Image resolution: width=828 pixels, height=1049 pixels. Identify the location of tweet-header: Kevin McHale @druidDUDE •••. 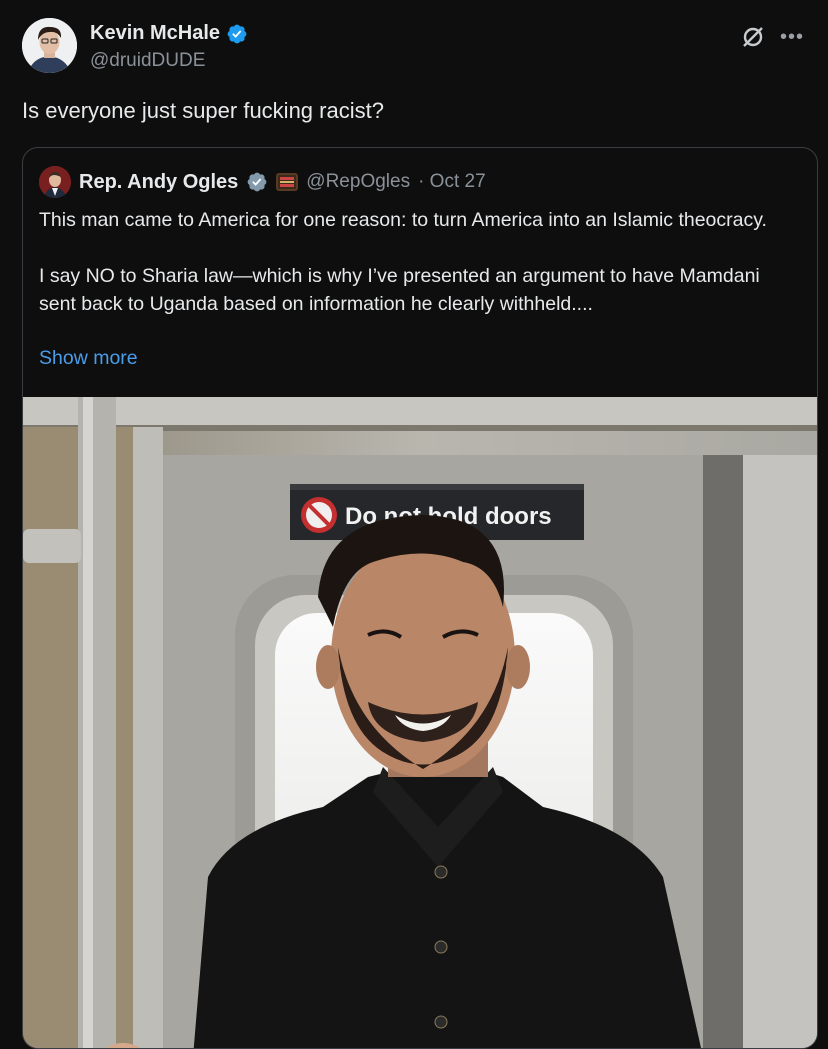
(418, 48).